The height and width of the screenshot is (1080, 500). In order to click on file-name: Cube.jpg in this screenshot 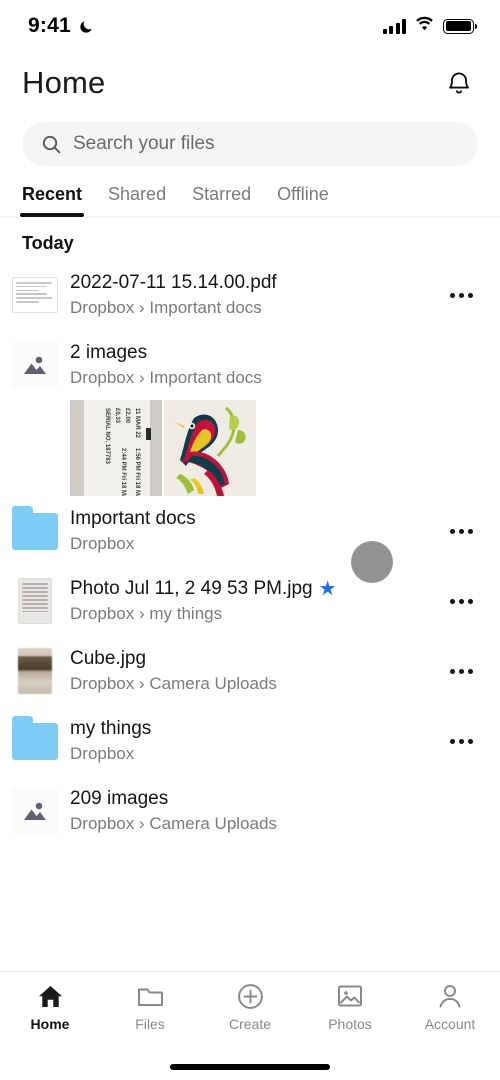, I will do `click(108, 659)`.